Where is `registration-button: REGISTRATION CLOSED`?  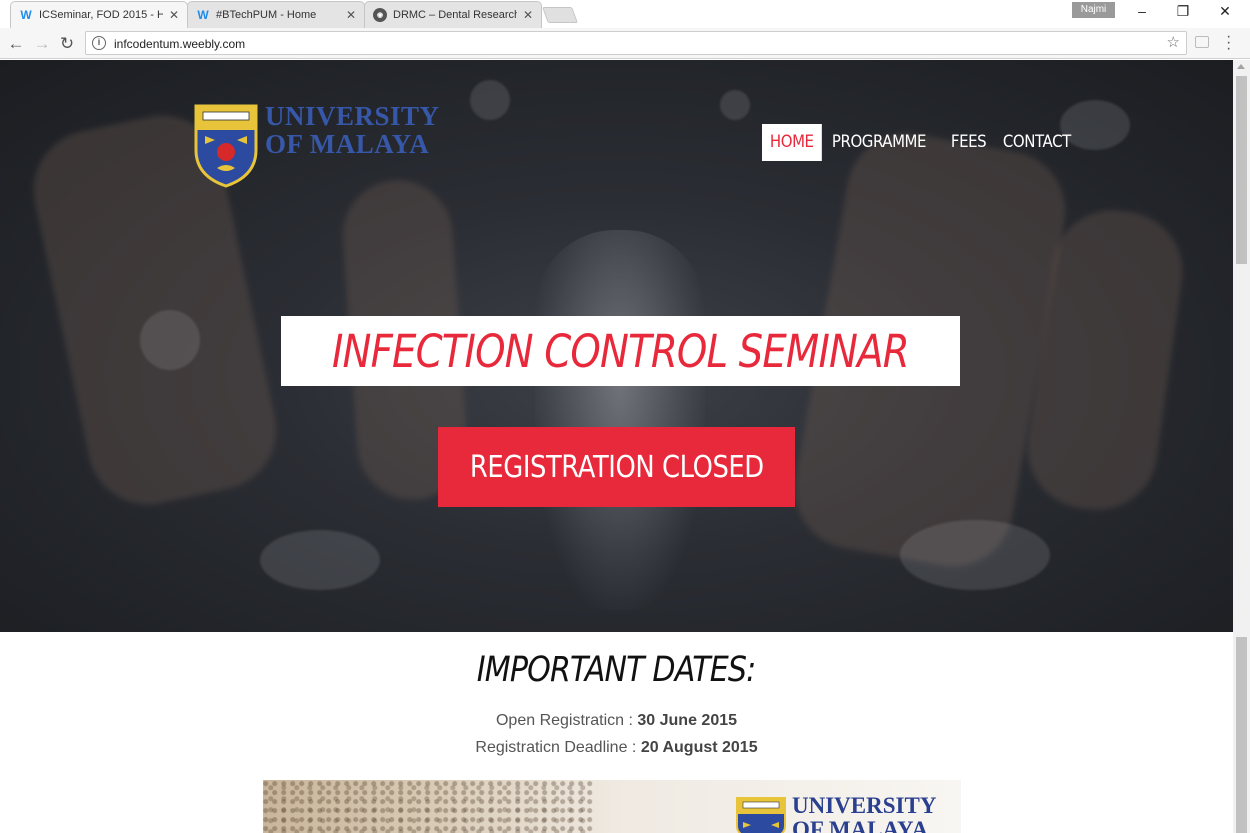 registration-button: REGISTRATION CLOSED is located at coordinates (616, 467).